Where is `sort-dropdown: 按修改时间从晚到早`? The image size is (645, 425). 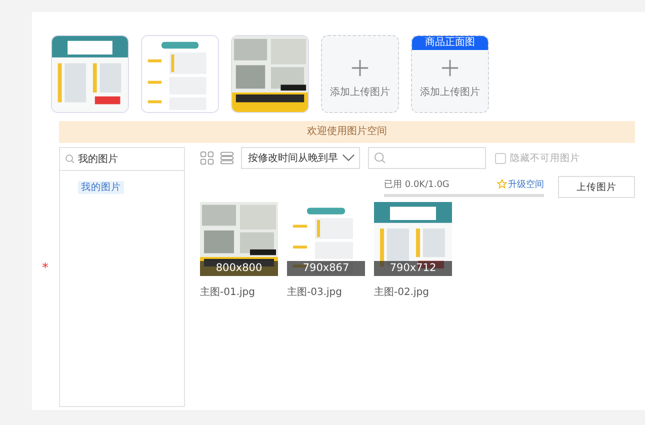
sort-dropdown: 按修改时间从晚到早 is located at coordinates (300, 158).